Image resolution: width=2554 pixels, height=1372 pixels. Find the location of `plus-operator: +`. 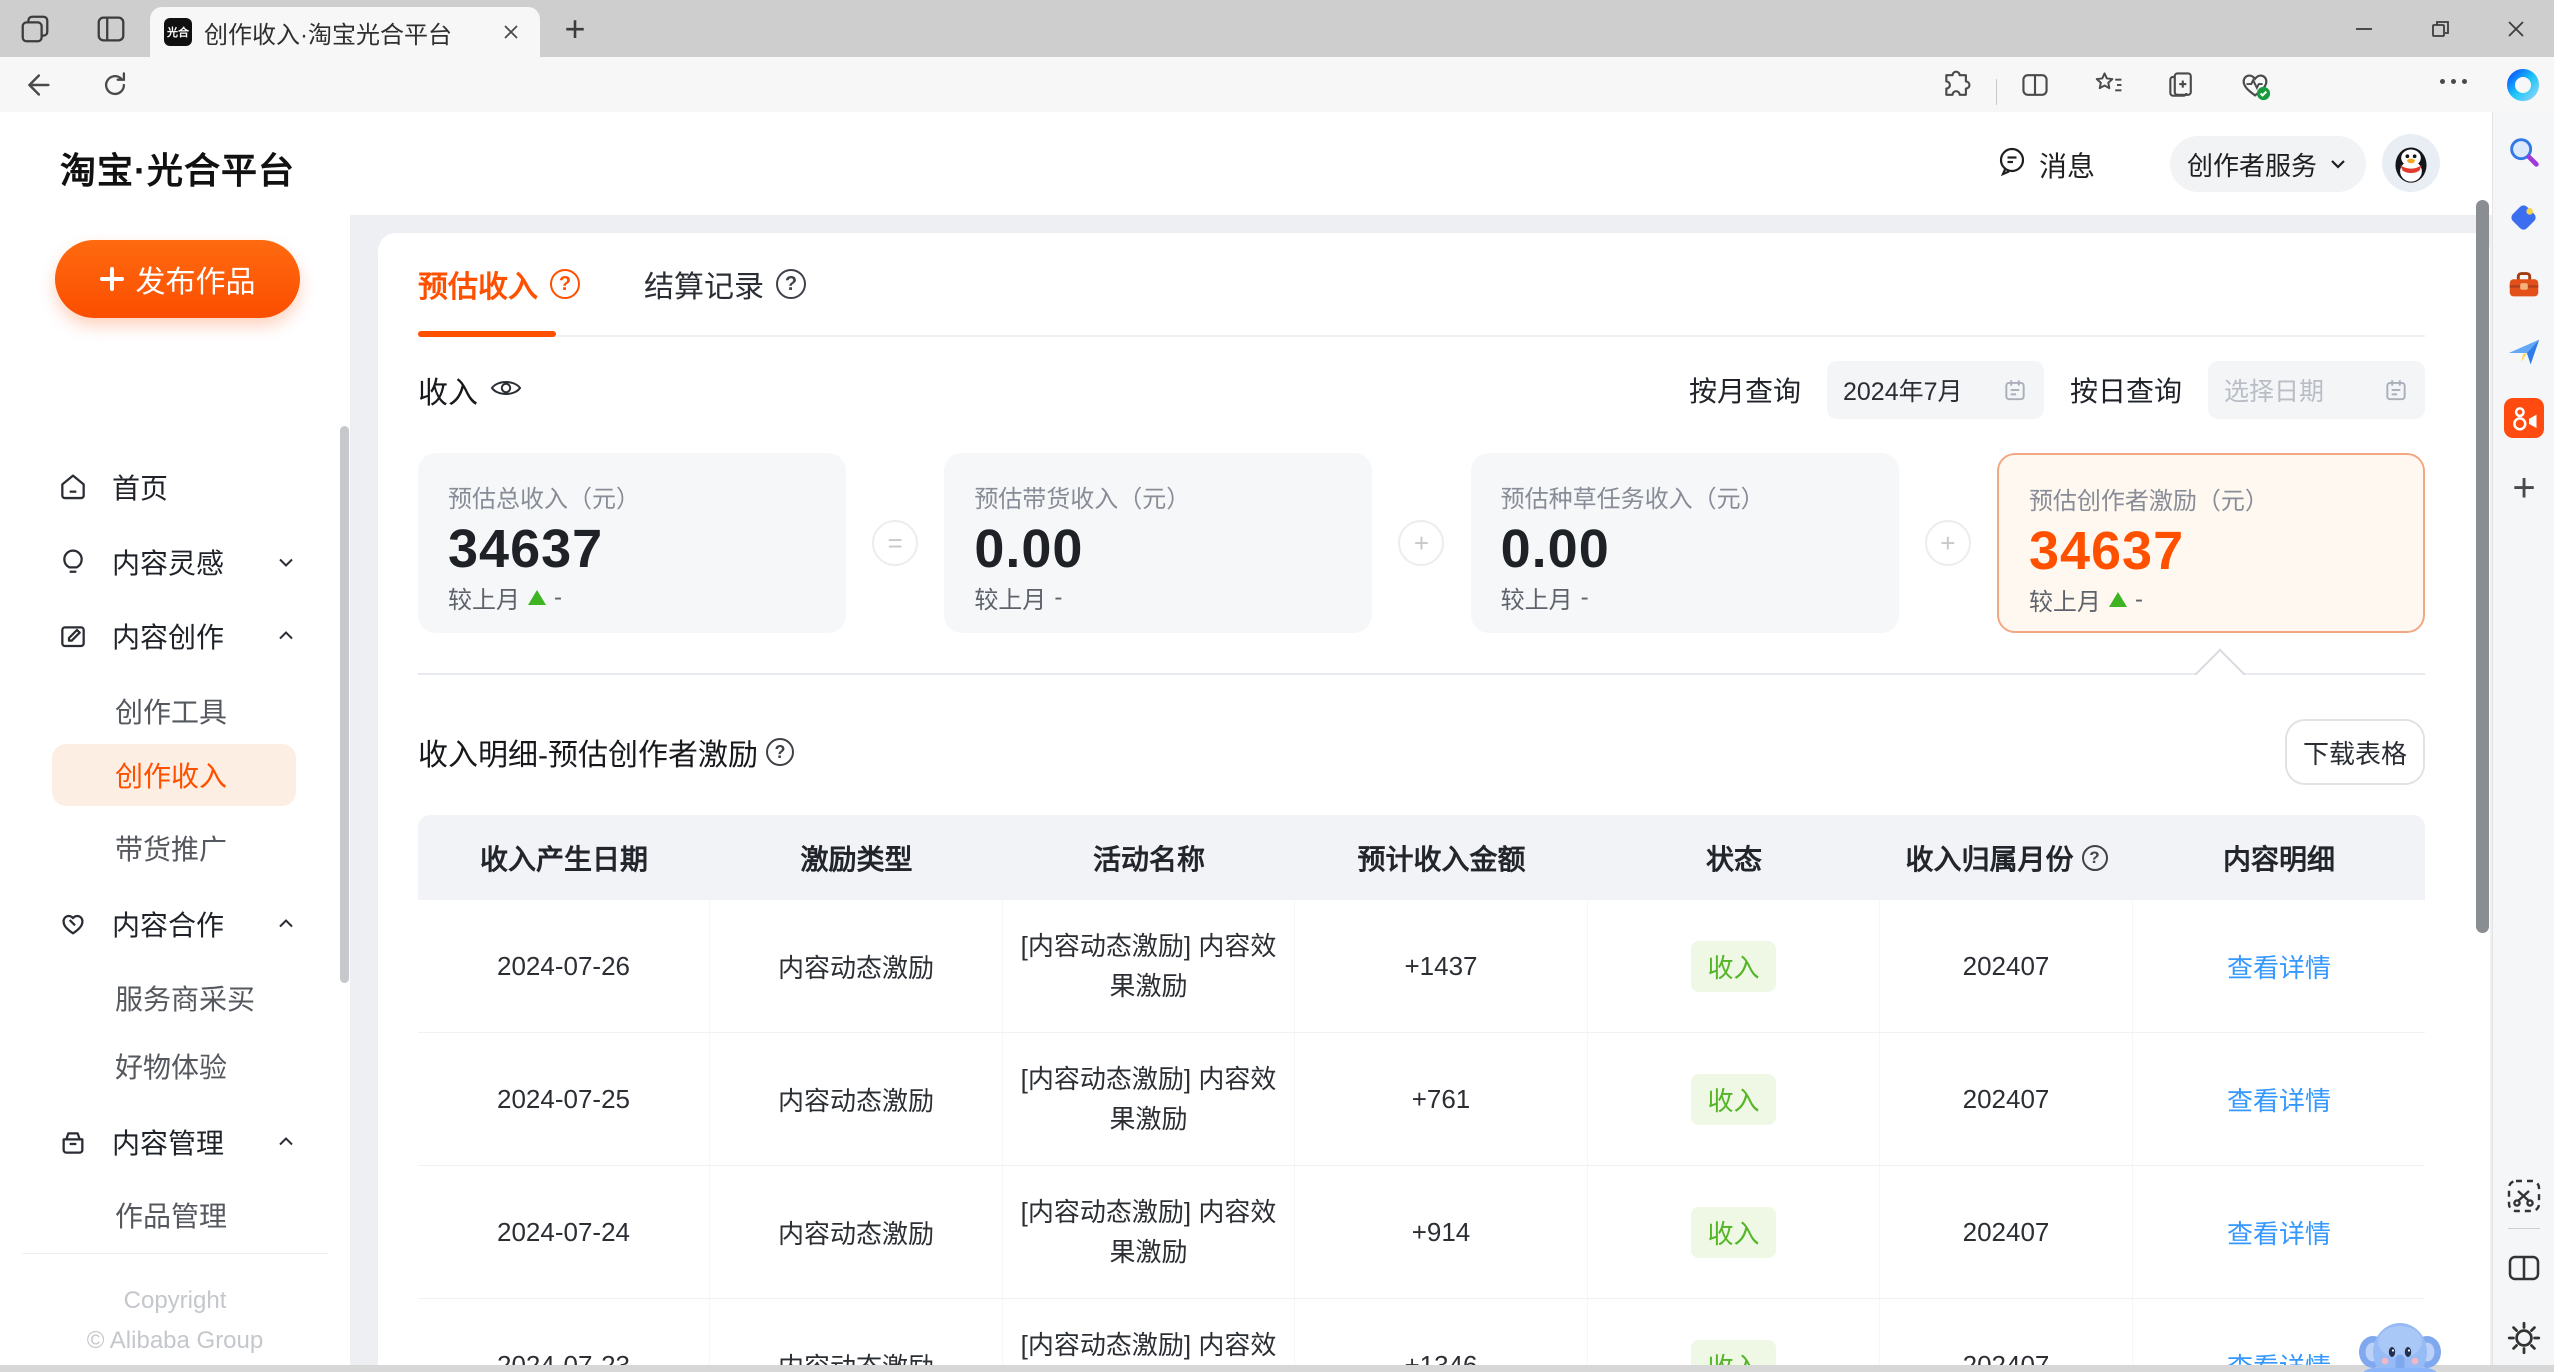

plus-operator: + is located at coordinates (1947, 543).